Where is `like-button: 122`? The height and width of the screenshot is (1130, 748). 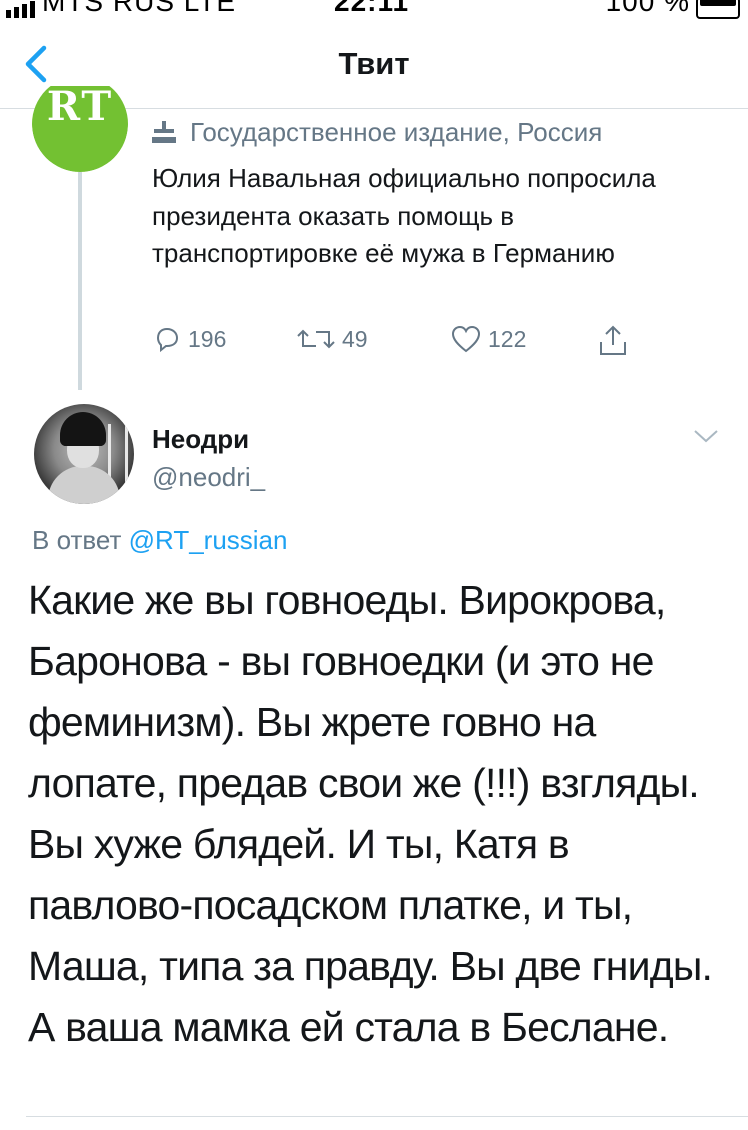
like-button: 122 is located at coordinates (488, 339).